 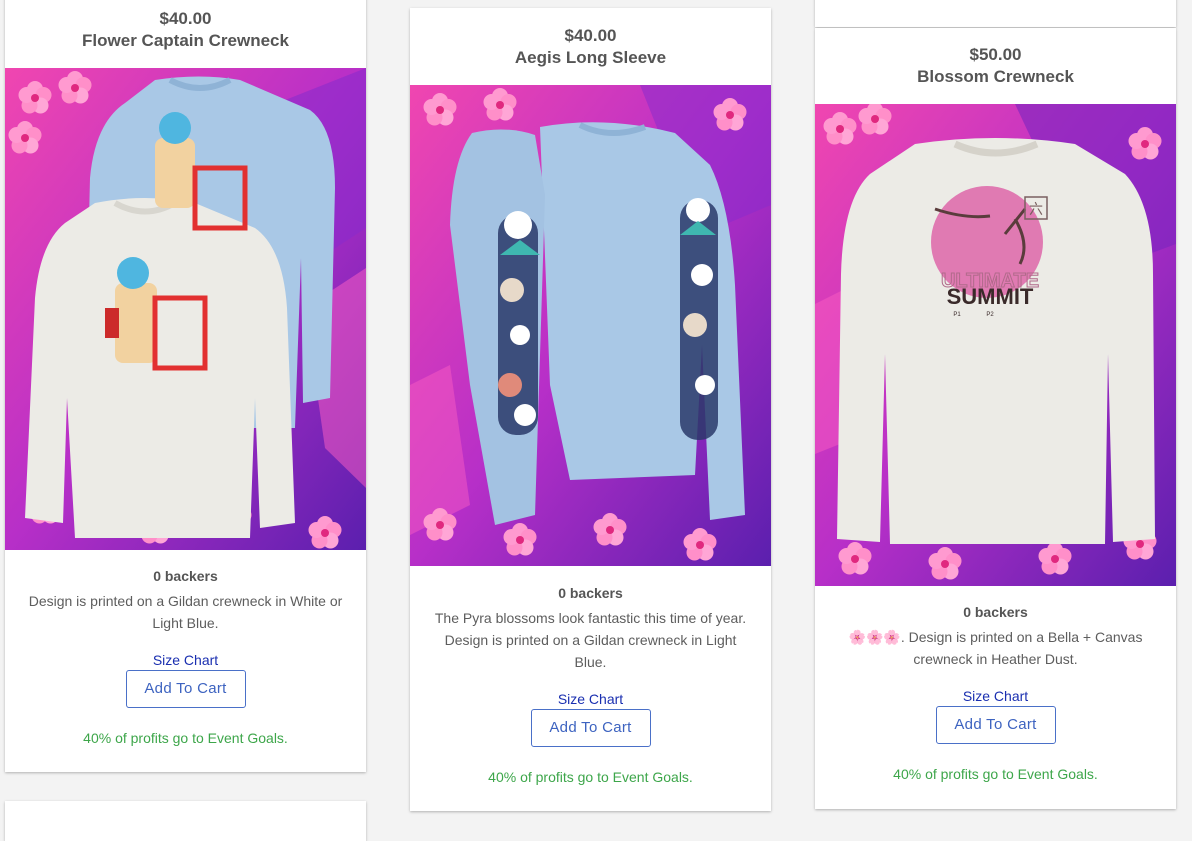 I want to click on product-name: Blossom Crewneck, so click(x=995, y=76).